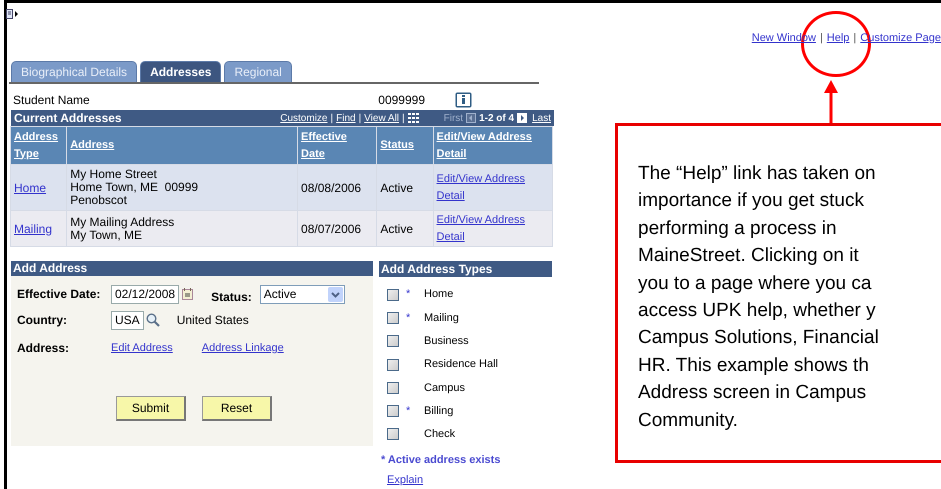 The height and width of the screenshot is (489, 941). What do you see at coordinates (757, 311) in the screenshot?
I see `callout-text: access UPK help, whether y` at bounding box center [757, 311].